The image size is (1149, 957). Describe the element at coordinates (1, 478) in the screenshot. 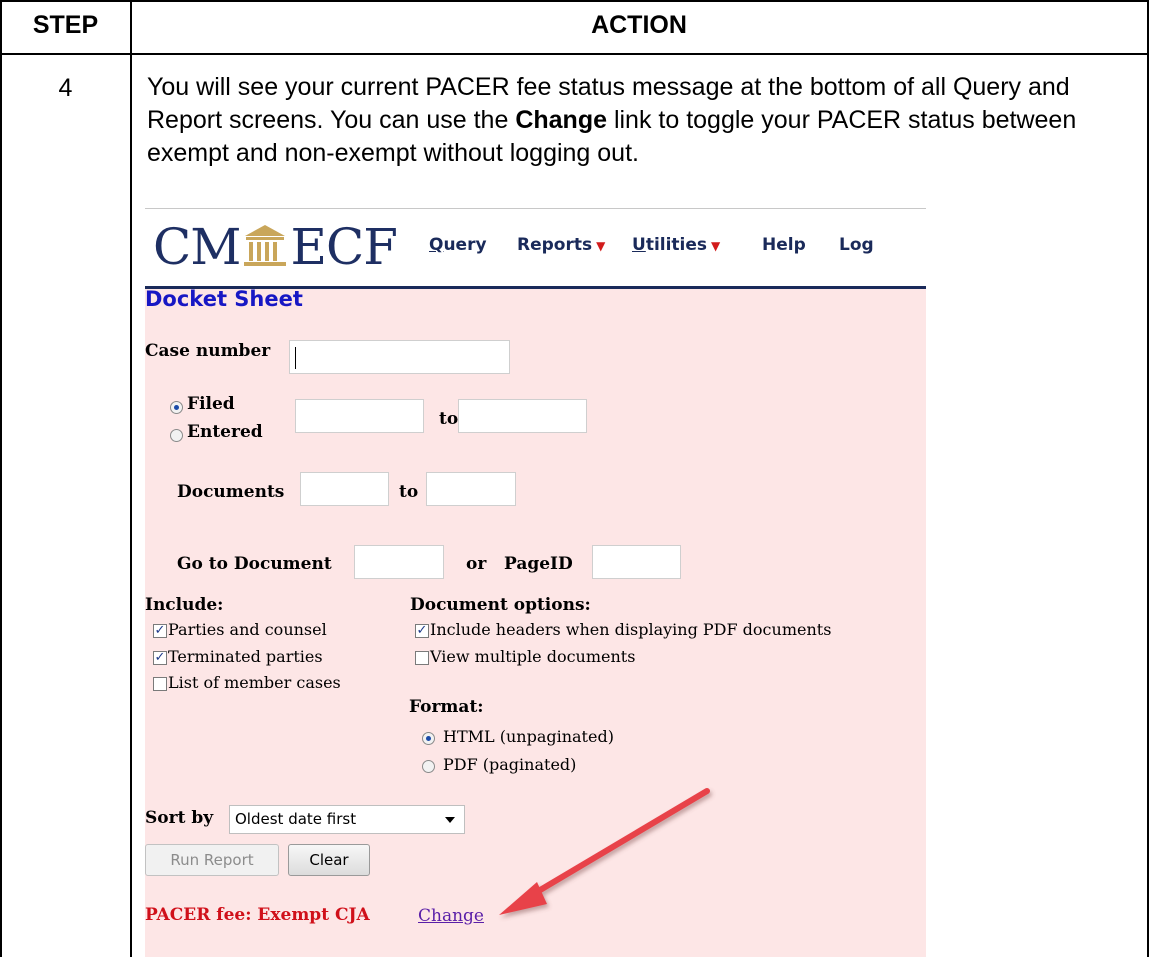

I see `table-border-left` at that location.